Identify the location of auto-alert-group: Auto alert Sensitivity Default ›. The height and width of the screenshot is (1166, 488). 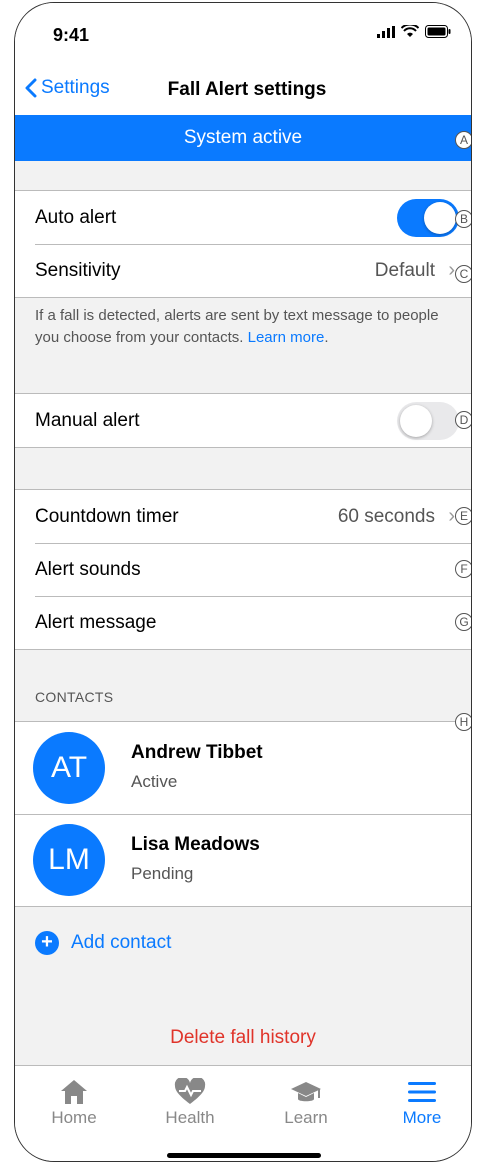
(243, 244).